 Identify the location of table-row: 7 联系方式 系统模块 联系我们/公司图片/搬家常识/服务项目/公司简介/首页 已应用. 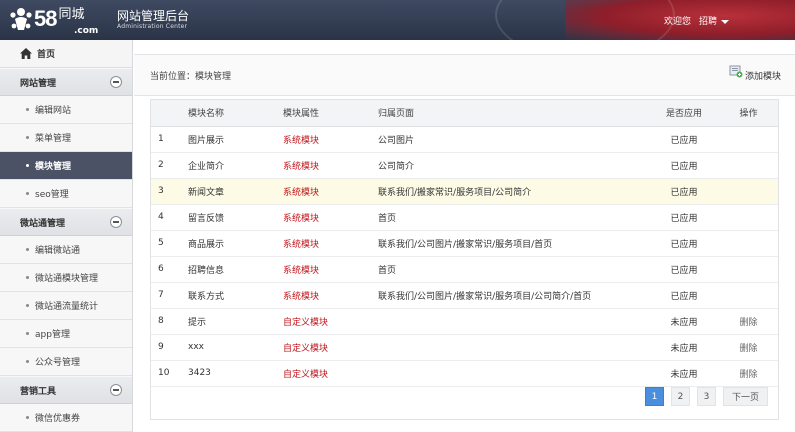
(464, 295).